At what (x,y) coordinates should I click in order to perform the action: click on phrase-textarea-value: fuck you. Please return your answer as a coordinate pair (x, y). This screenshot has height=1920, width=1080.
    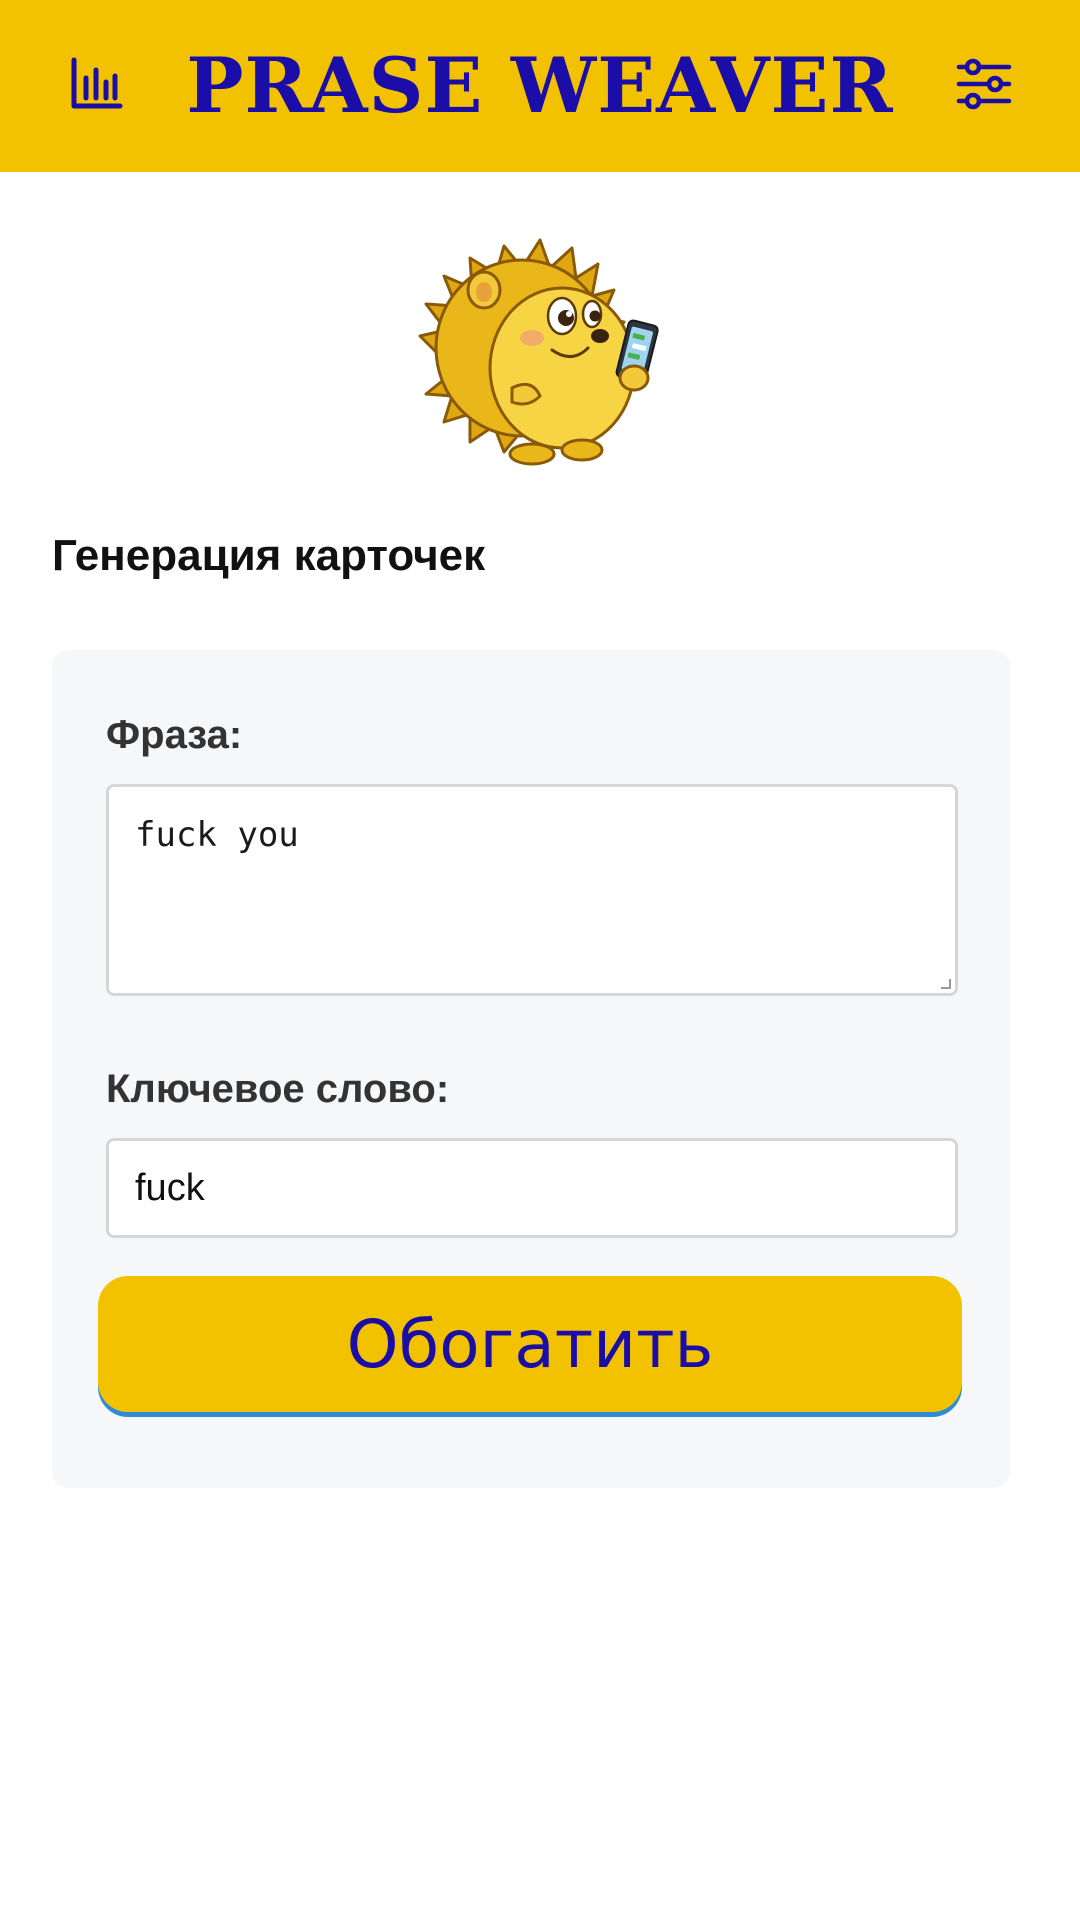
    Looking at the image, I should click on (217, 835).